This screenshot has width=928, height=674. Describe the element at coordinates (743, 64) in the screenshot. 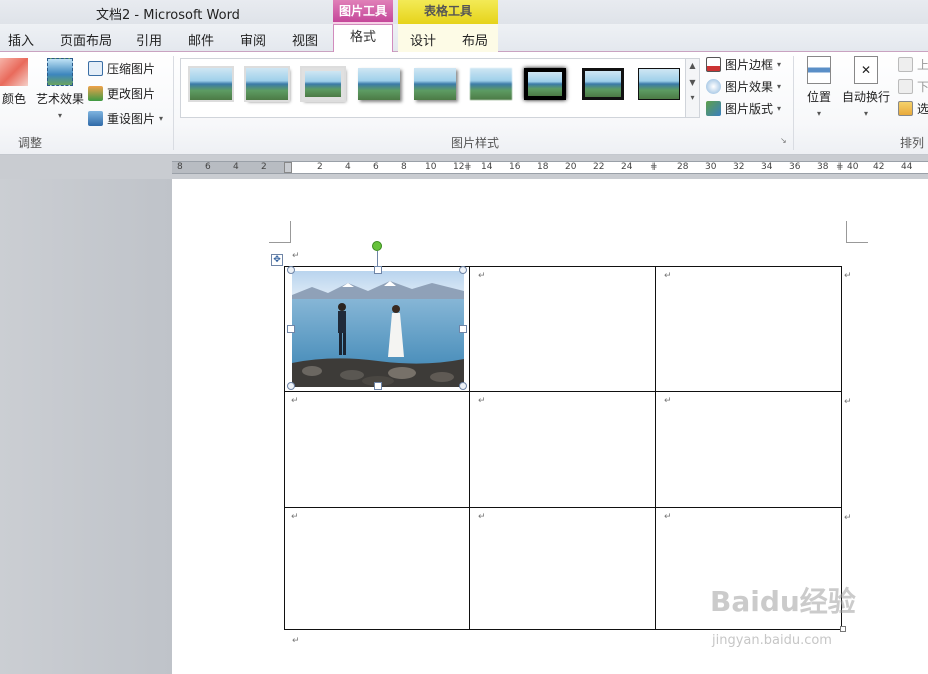

I see `picture-border-button: 图片边框 ▾` at that location.